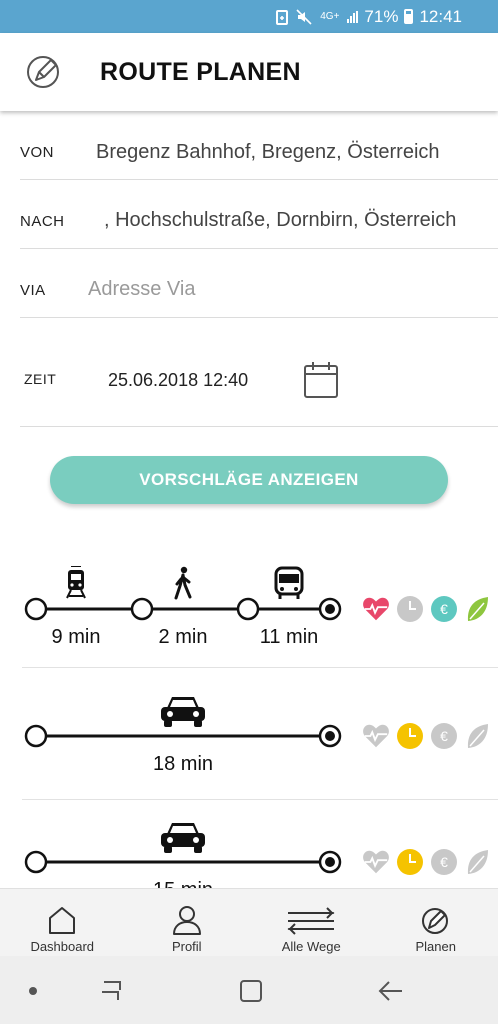 The width and height of the screenshot is (498, 1024). What do you see at coordinates (76, 637) in the screenshot?
I see `segment-duration: 9 min` at bounding box center [76, 637].